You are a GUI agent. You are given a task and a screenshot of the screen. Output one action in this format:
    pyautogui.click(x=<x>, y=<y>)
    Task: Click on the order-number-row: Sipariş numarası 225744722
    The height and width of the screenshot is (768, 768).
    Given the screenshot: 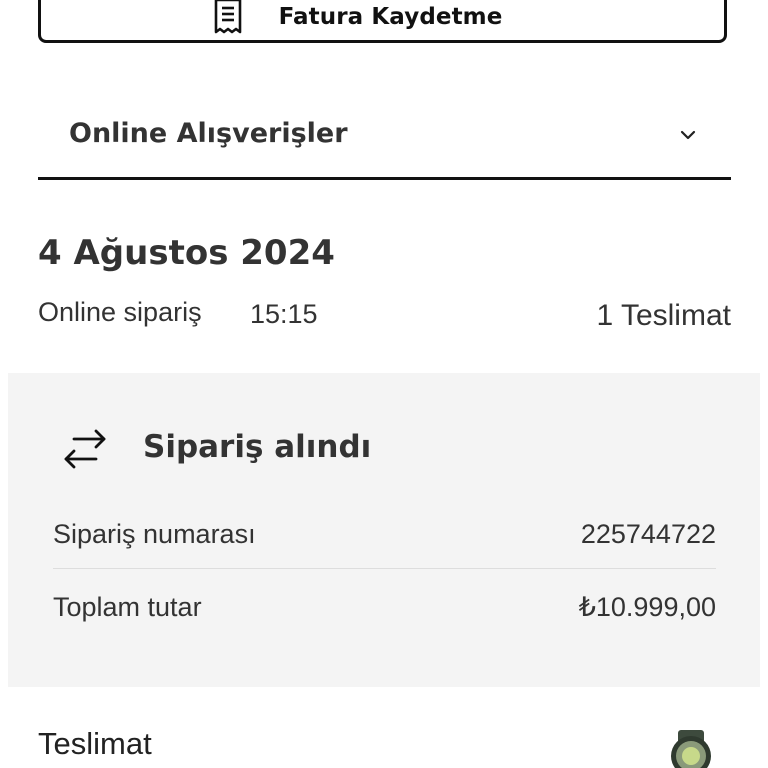 What is the action you would take?
    pyautogui.click(x=384, y=535)
    